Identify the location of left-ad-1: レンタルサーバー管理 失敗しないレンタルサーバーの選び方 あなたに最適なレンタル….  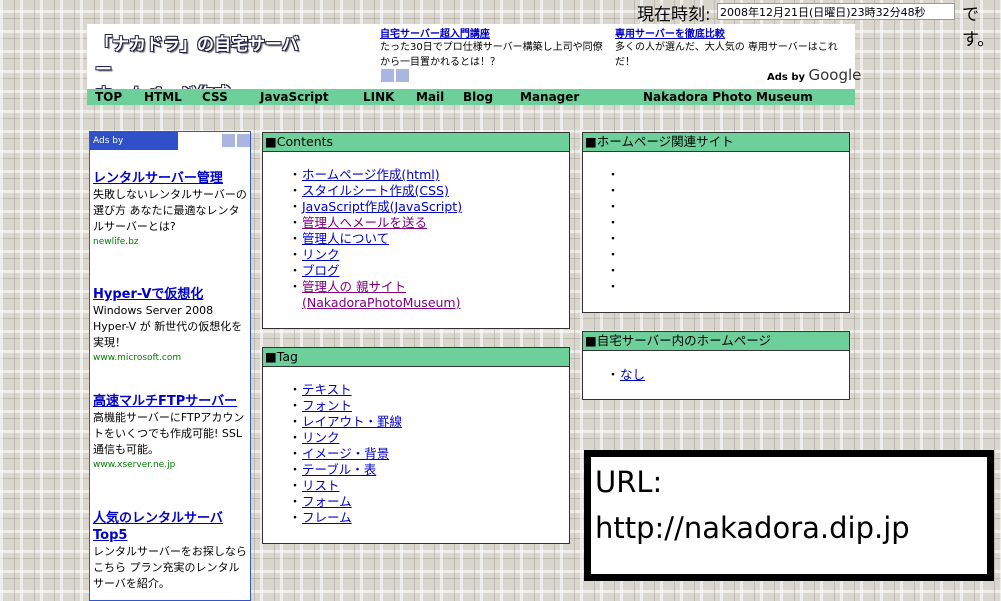
(171, 208).